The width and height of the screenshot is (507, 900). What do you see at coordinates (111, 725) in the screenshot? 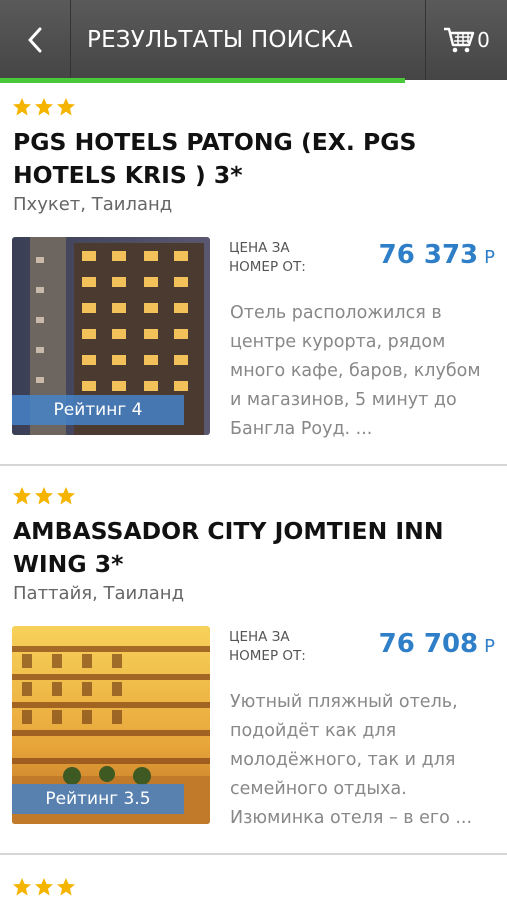
I see `hotel-photo: Рейтинг 3.5` at bounding box center [111, 725].